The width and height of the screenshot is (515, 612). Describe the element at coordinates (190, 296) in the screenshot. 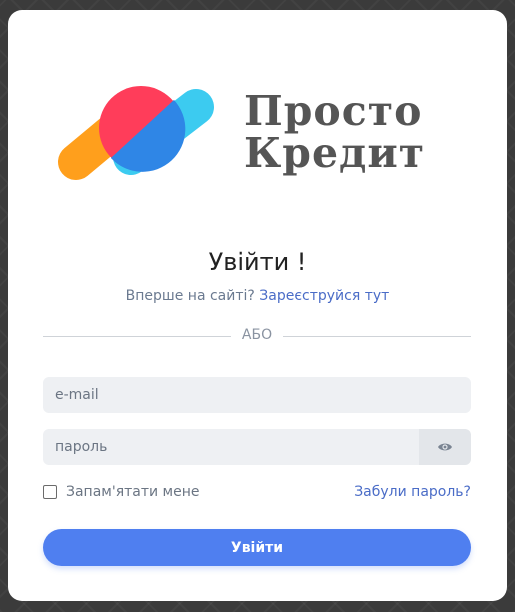

I see `signup-prompt-text: Вперше на сайті?` at that location.